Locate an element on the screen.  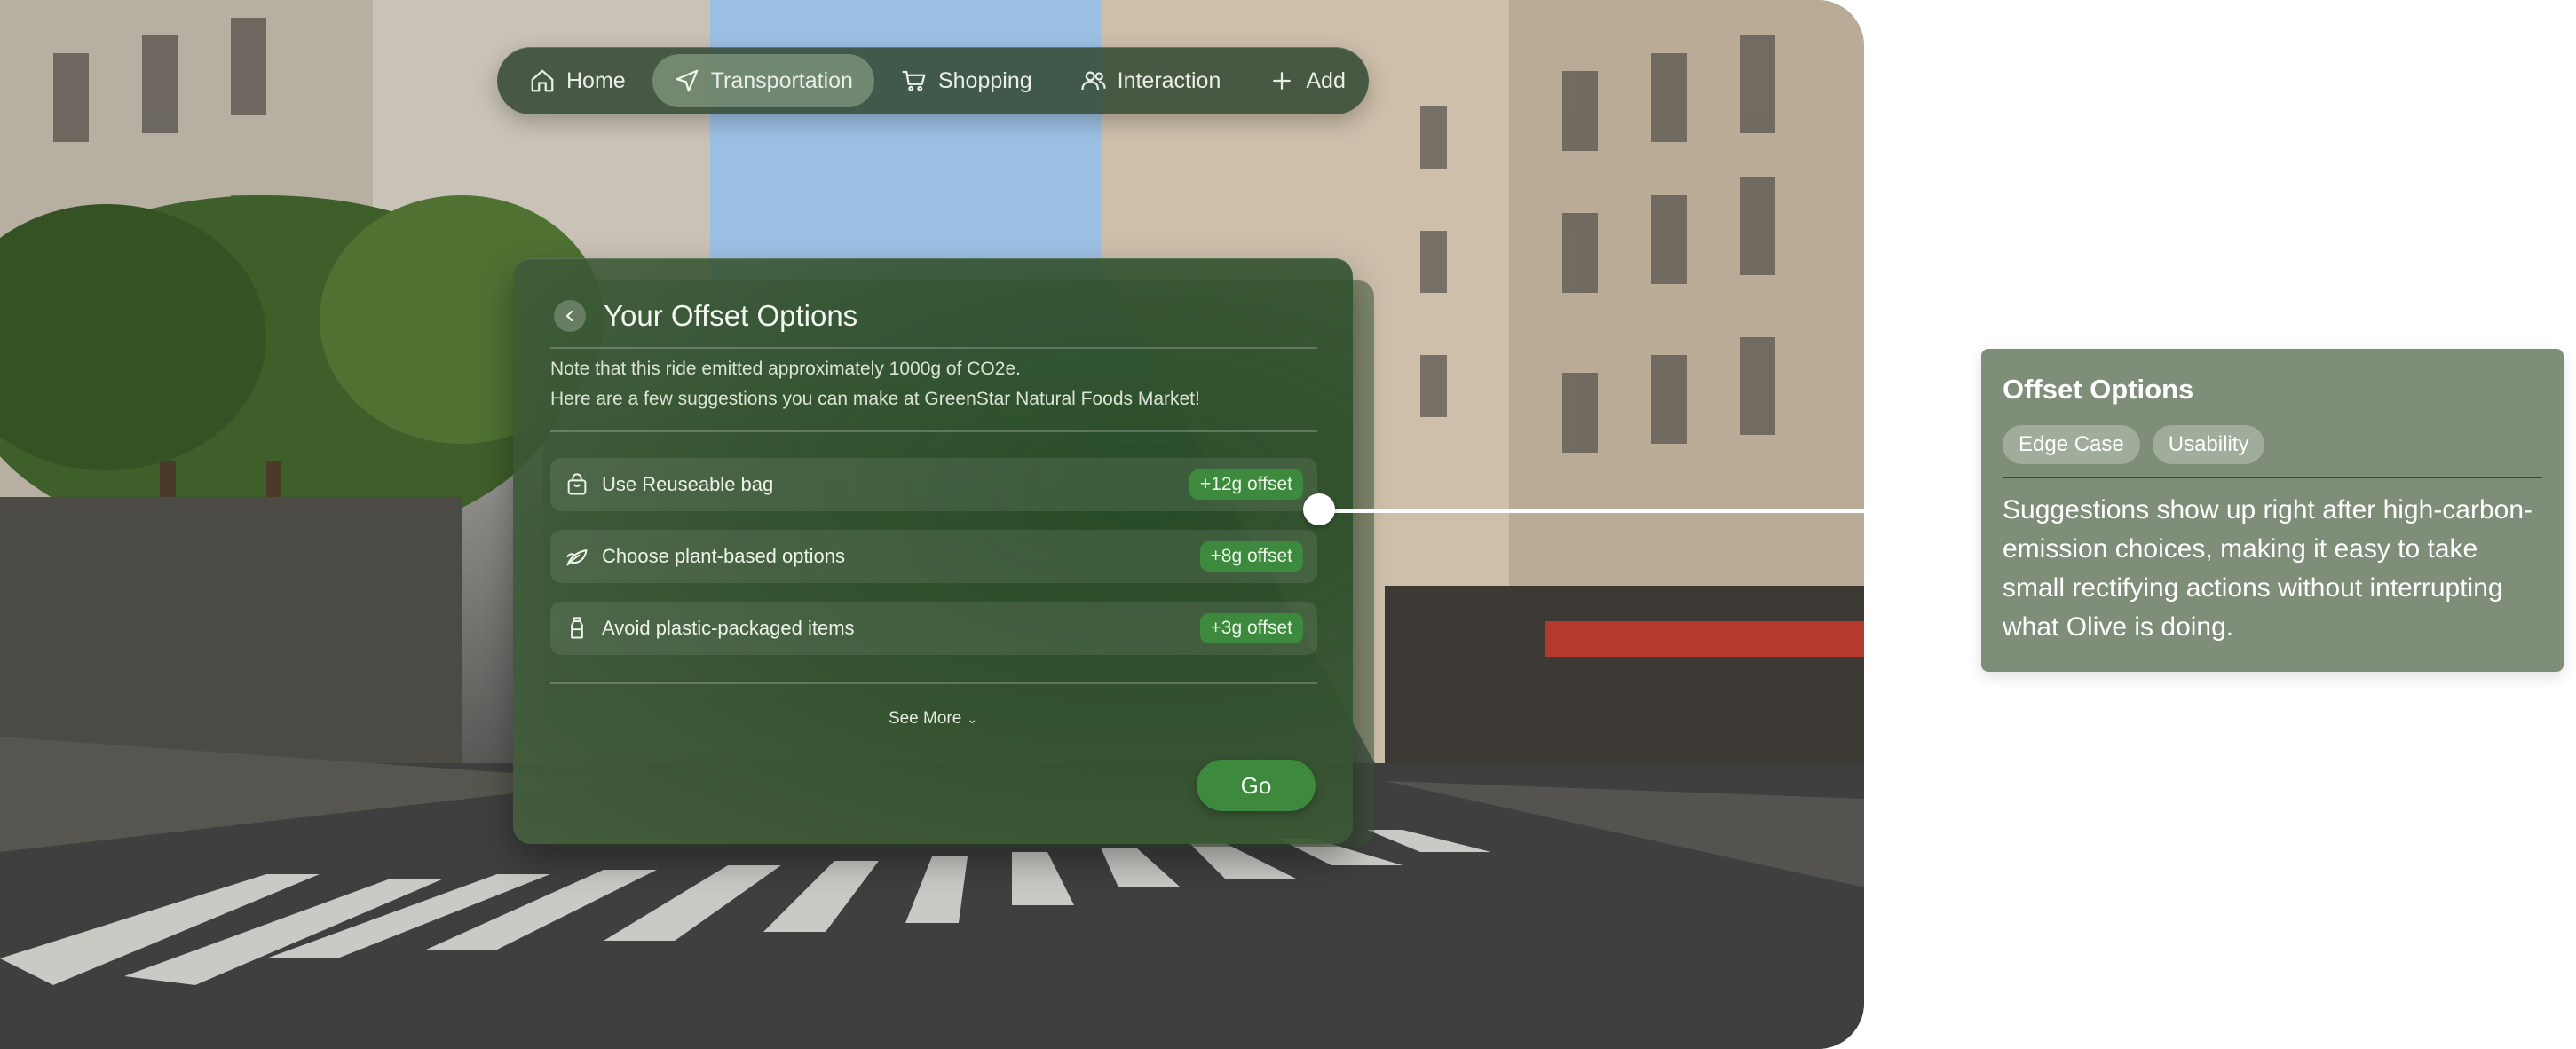
note-divider is located at coordinates (933, 431).